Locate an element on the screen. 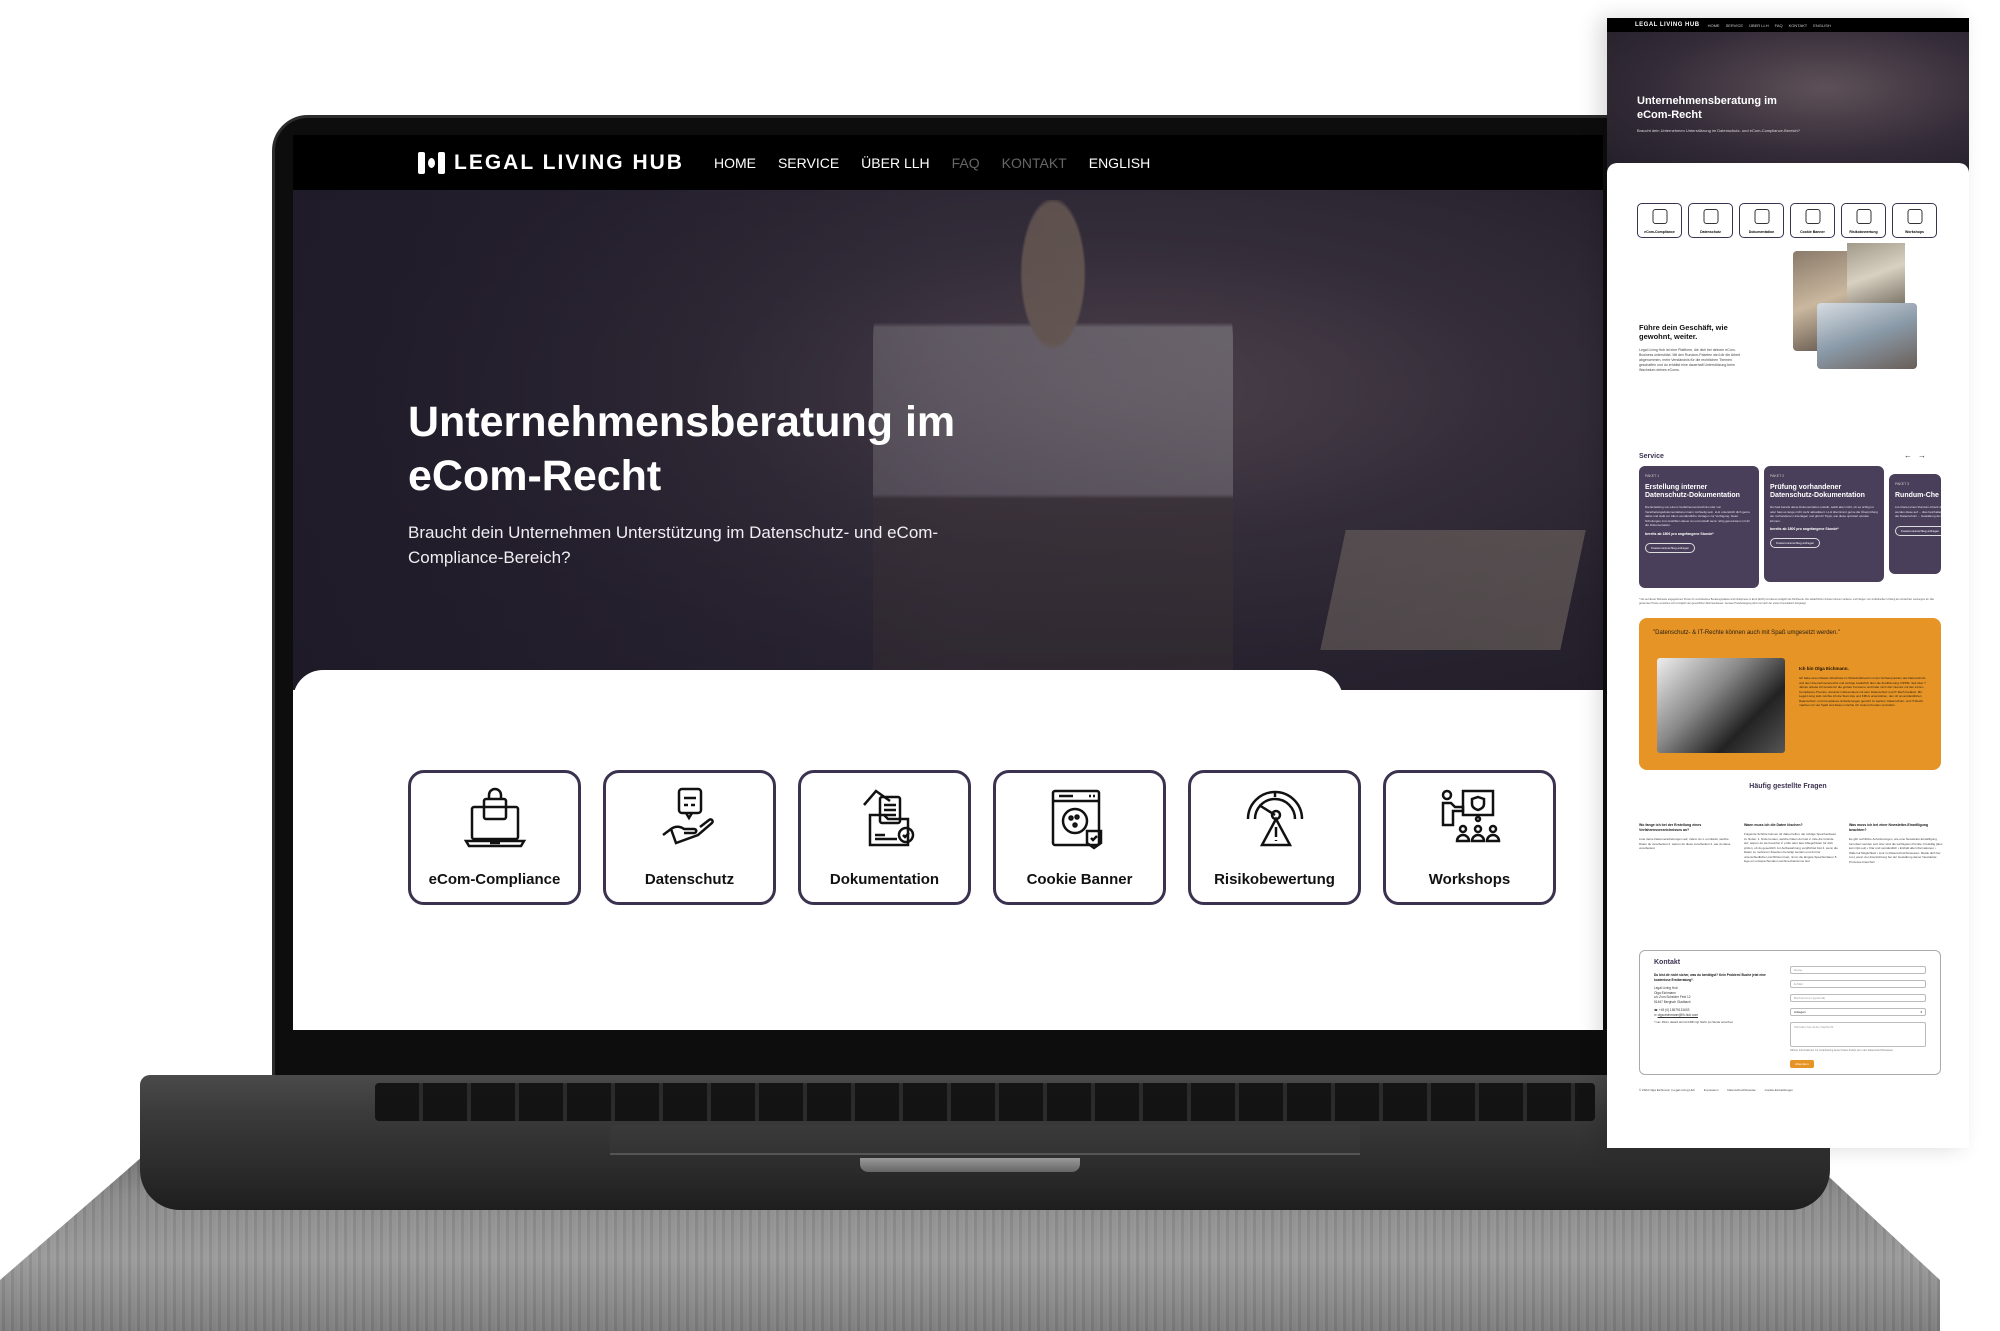 The image size is (2000, 1331). service-card-risikobewertung: Risikobewertung is located at coordinates (1274, 837).